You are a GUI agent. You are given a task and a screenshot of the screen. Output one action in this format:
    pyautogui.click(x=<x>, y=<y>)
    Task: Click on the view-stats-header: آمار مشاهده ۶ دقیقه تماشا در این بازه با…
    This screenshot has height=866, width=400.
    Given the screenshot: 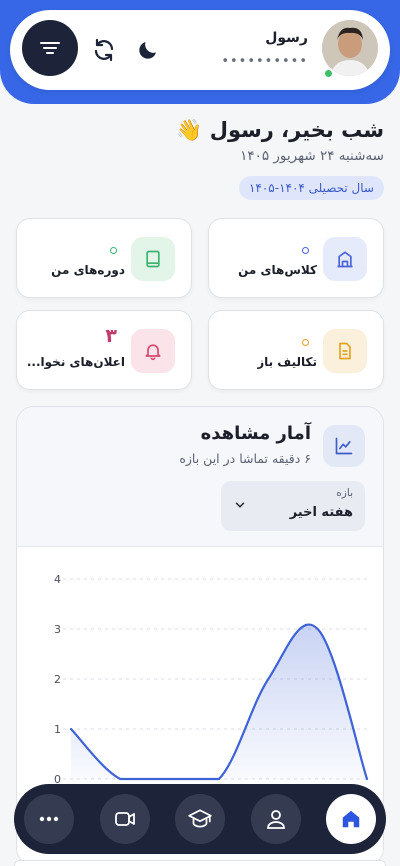 What is the action you would take?
    pyautogui.click(x=200, y=477)
    